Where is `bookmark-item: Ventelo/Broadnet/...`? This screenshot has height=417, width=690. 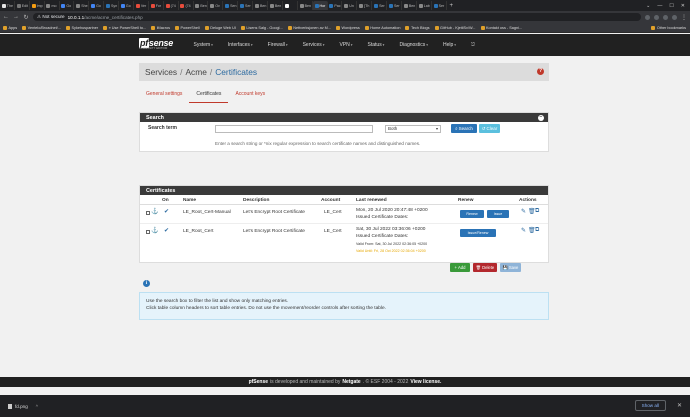
bookmark-item: Ventelo/Broadnet/... is located at coordinates (41, 27).